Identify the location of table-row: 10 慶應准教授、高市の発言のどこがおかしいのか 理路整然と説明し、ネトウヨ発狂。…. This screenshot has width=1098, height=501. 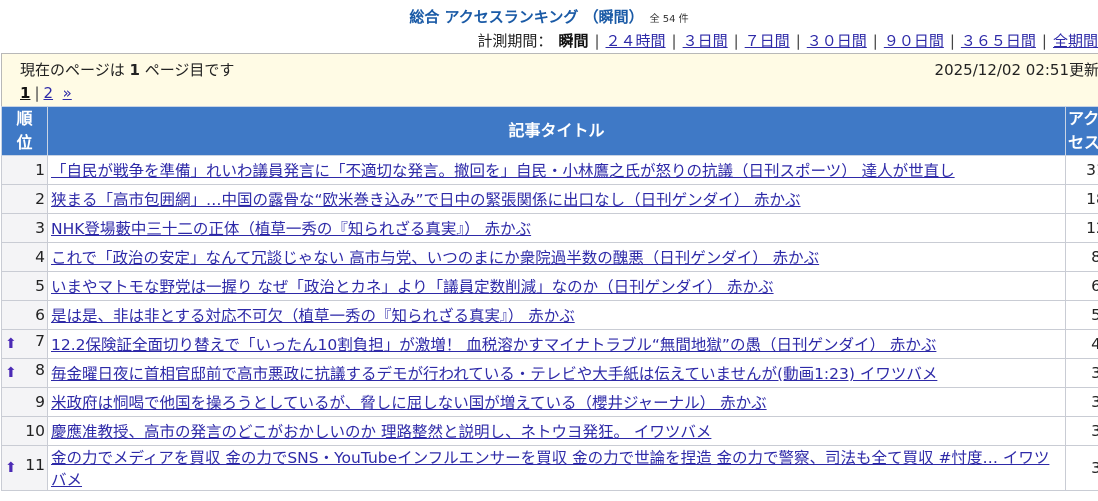
(549, 431).